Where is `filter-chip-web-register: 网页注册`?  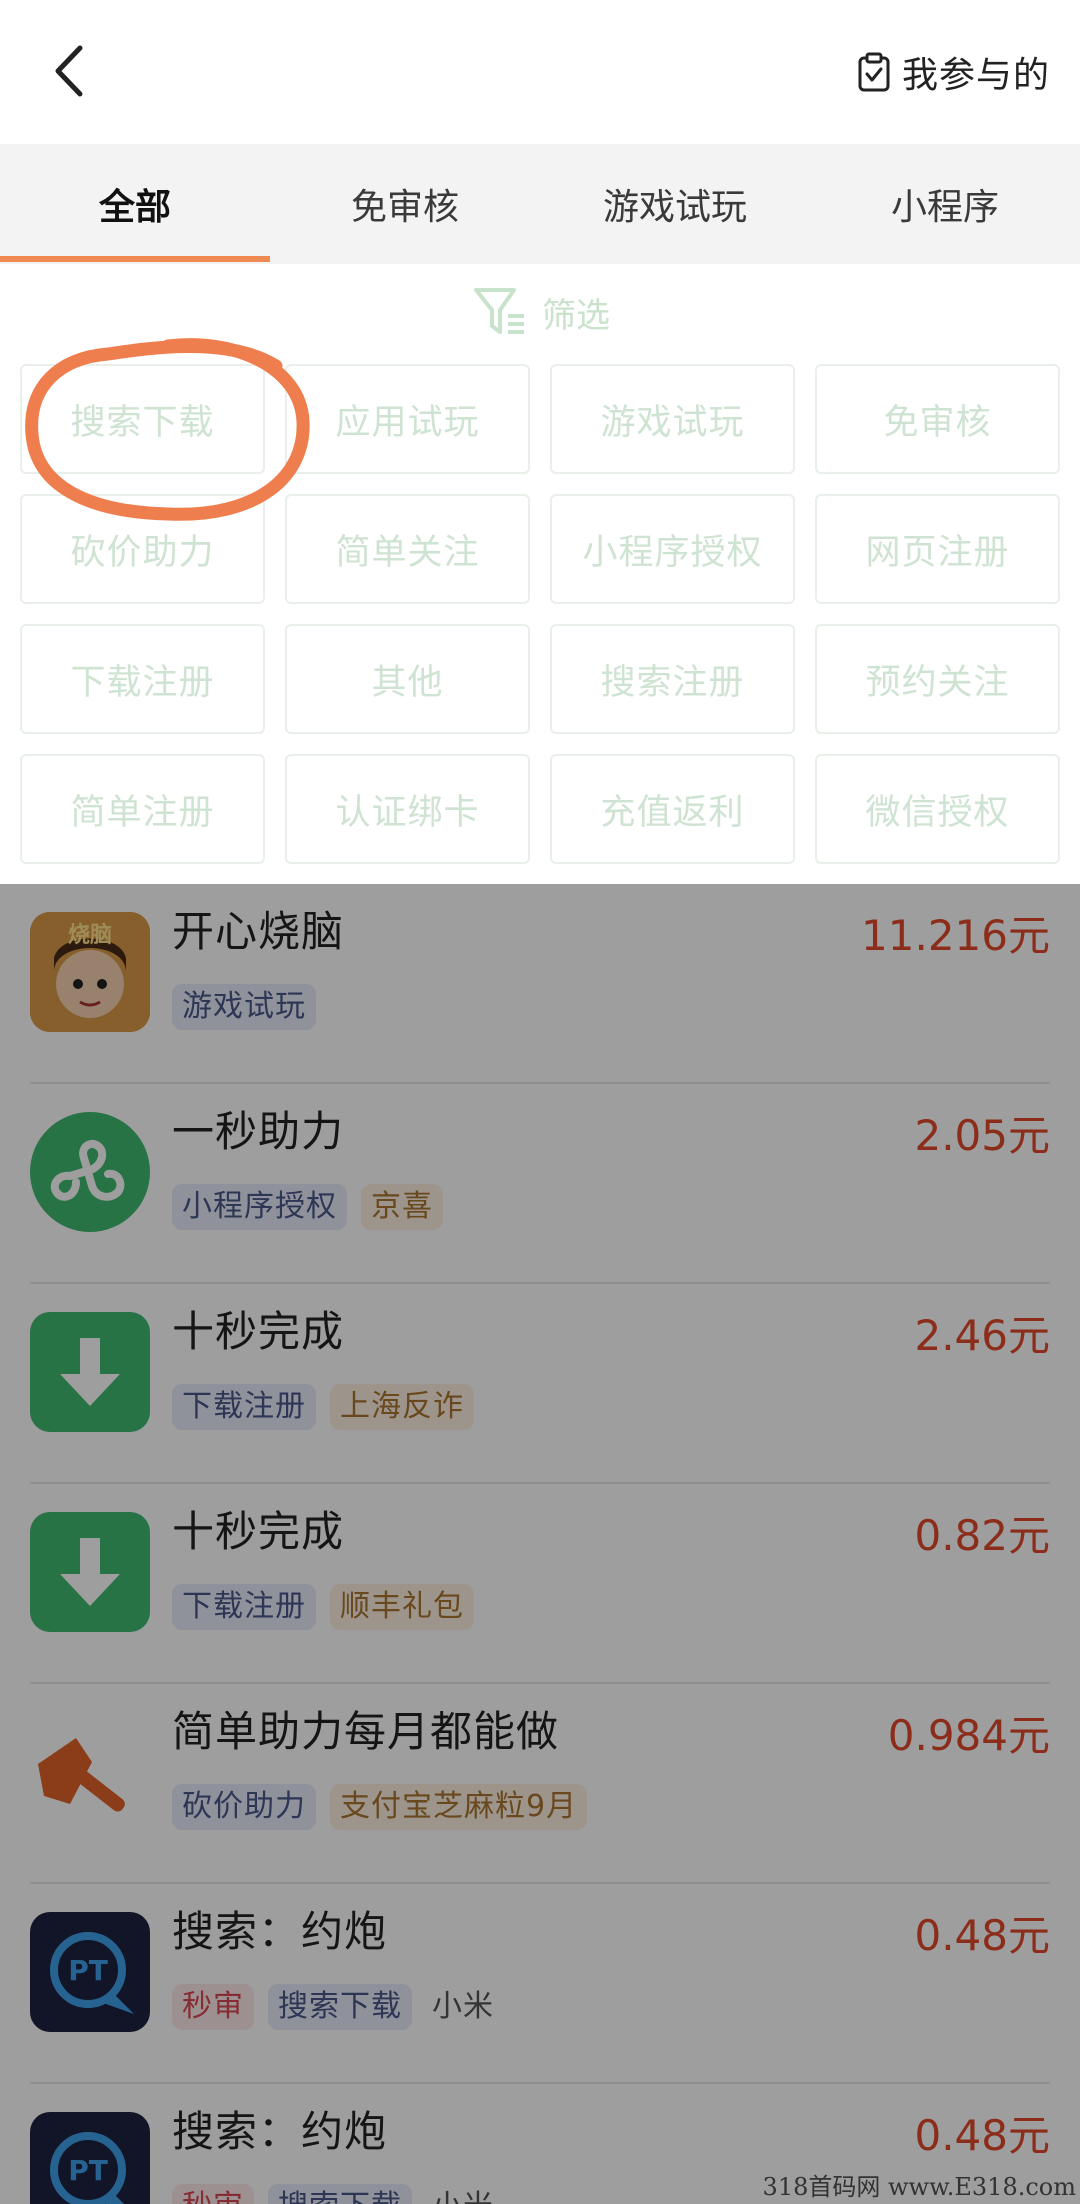 filter-chip-web-register: 网页注册 is located at coordinates (937, 549).